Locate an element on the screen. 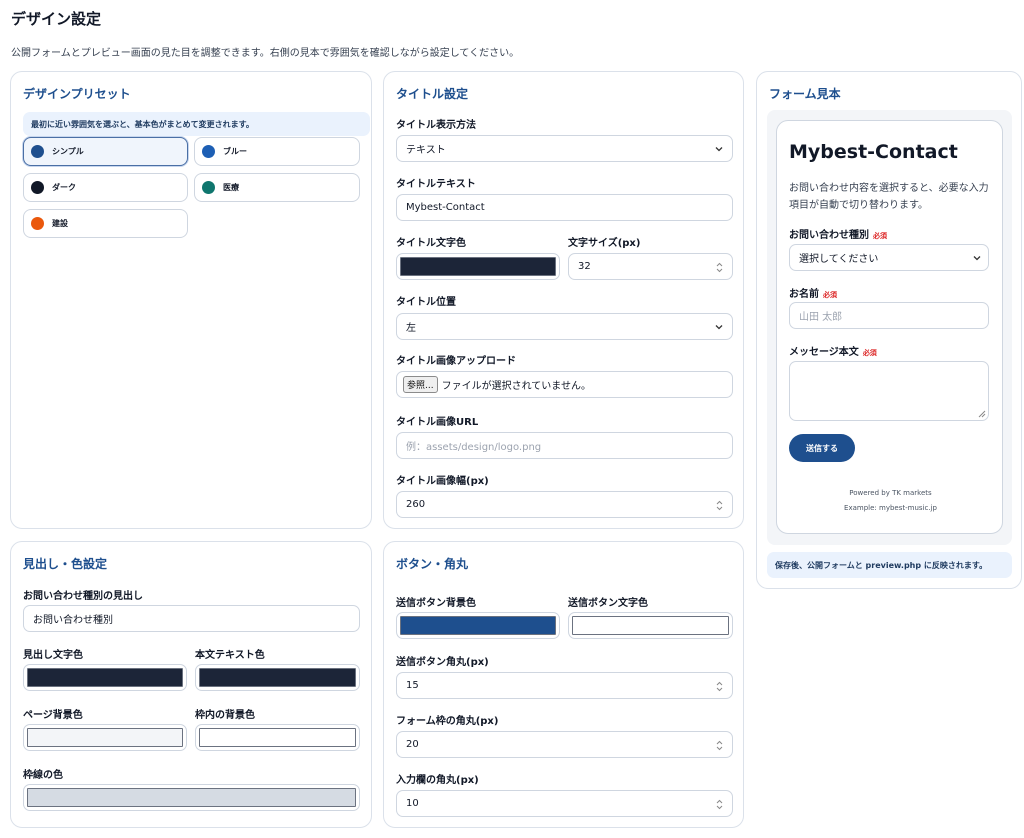 This screenshot has width=1024, height=838. submit-radius-value: 15 is located at coordinates (412, 685).